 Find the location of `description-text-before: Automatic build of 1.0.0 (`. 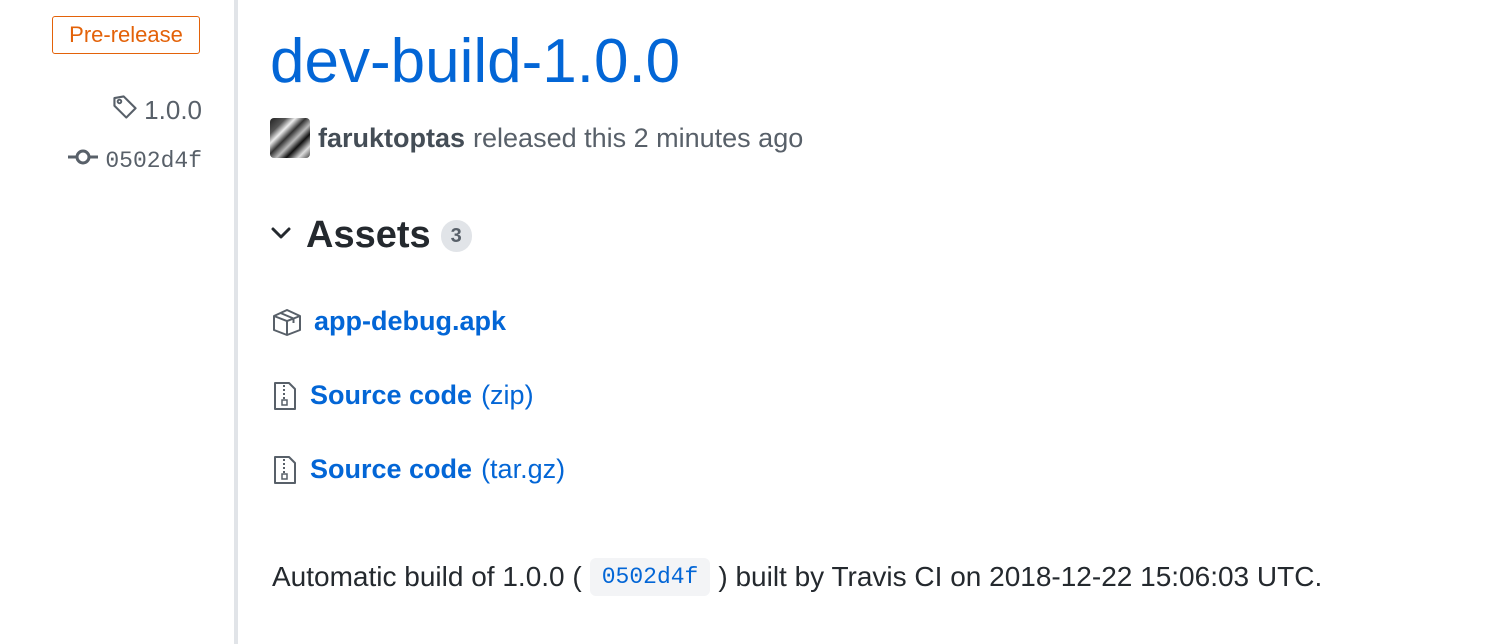

description-text-before: Automatic build of 1.0.0 ( is located at coordinates (427, 576).